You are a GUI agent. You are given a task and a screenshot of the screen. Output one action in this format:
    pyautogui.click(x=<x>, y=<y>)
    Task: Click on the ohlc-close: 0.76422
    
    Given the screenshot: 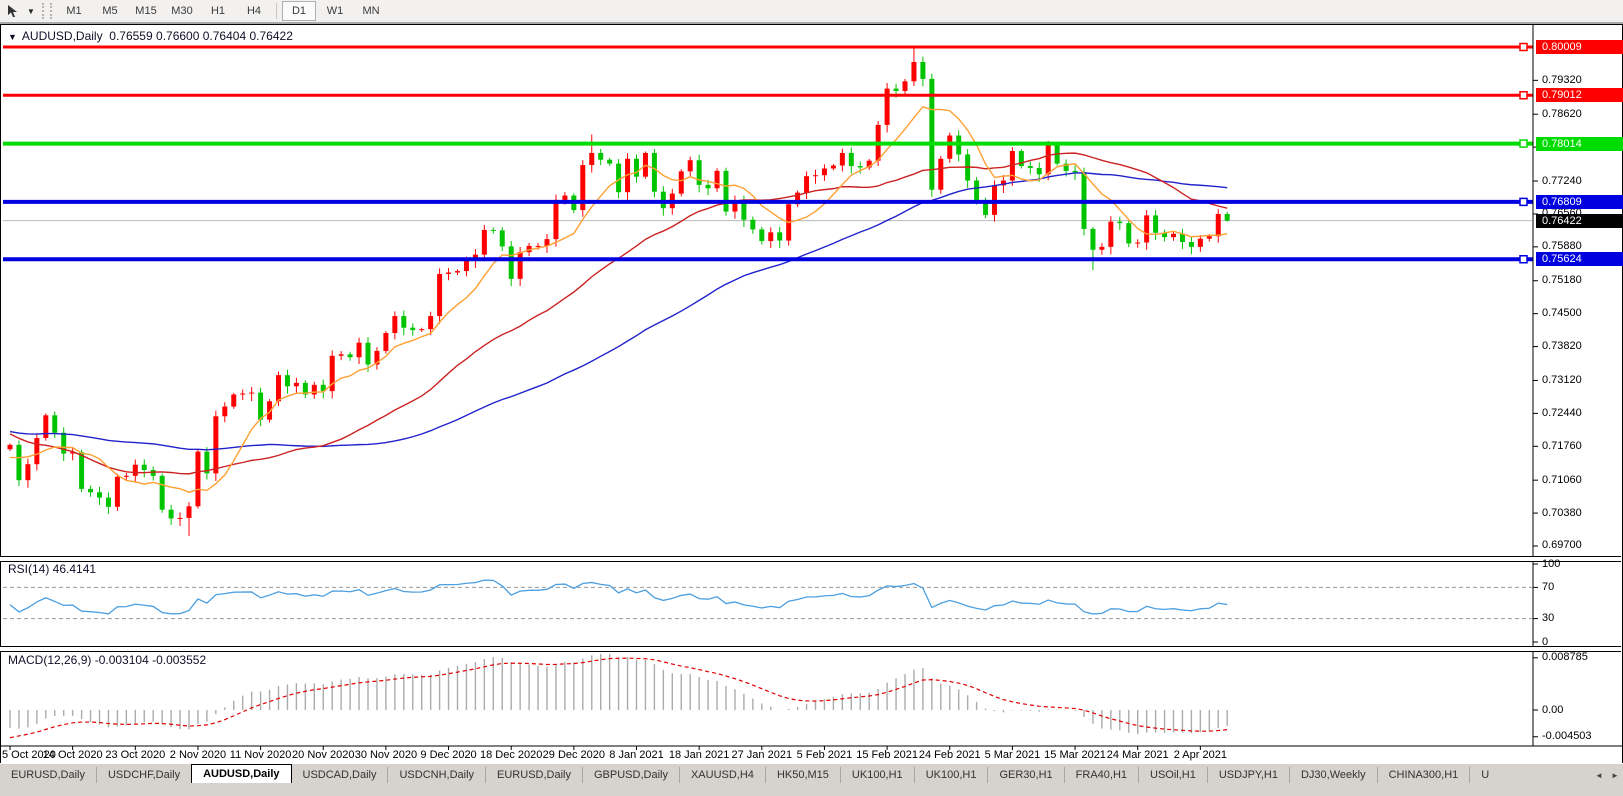 What is the action you would take?
    pyautogui.click(x=271, y=36)
    